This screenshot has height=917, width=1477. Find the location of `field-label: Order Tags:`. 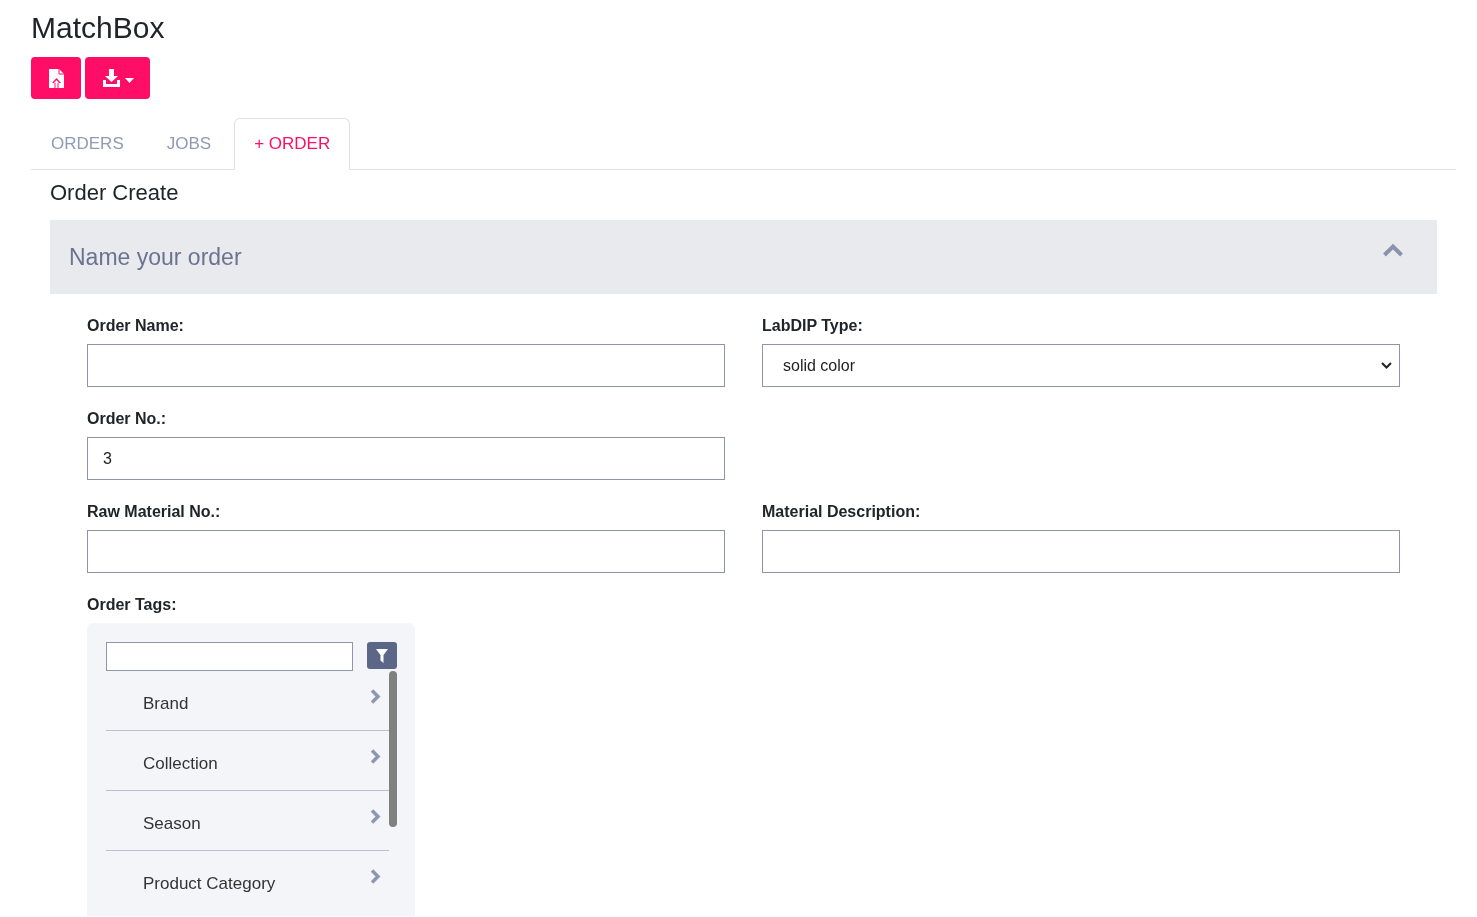

field-label: Order Tags: is located at coordinates (132, 604).